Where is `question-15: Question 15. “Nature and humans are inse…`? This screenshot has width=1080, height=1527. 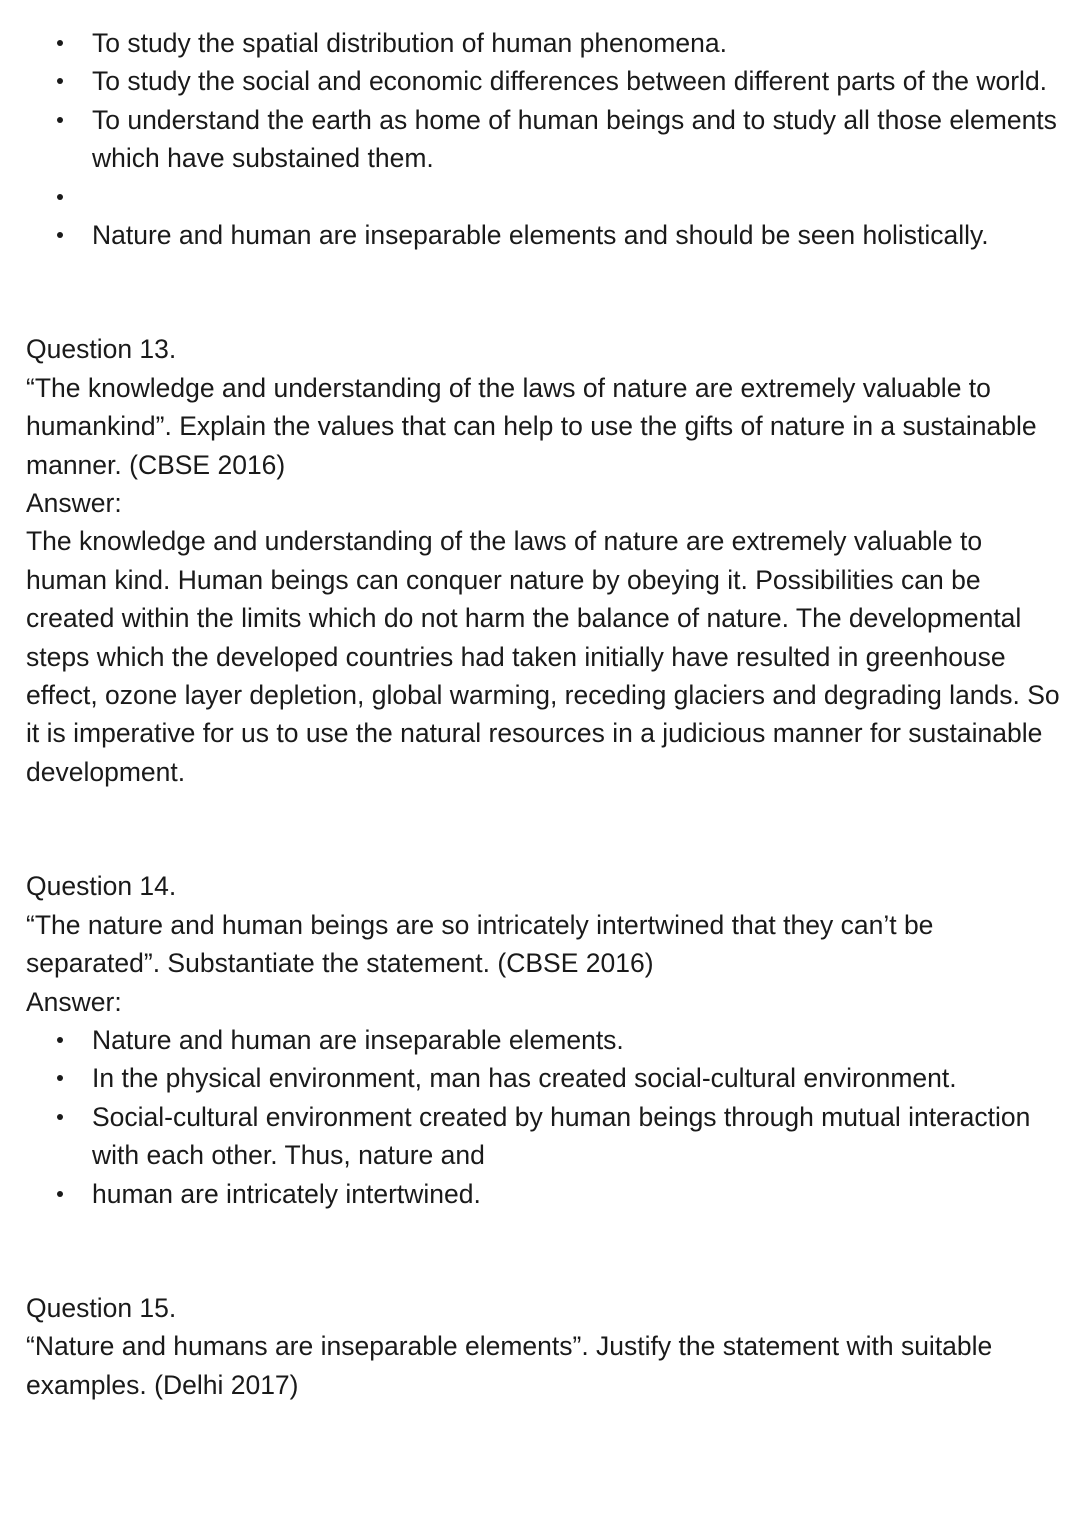 question-15: Question 15. “Nature and humans are inse… is located at coordinates (546, 1346).